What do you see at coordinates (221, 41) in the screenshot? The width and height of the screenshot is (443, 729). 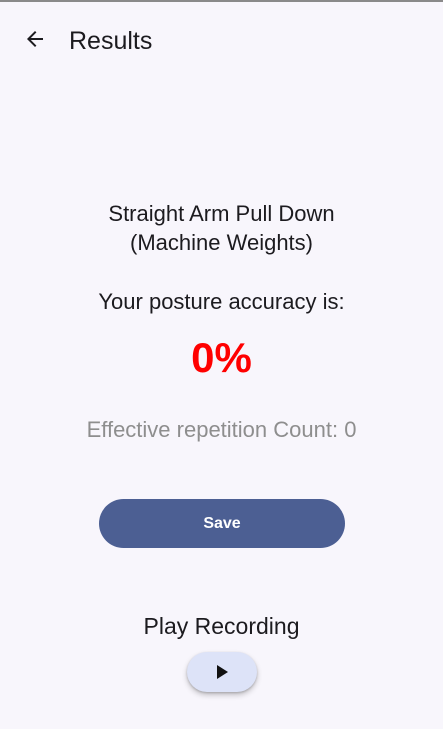 I see `app-bar: Results` at bounding box center [221, 41].